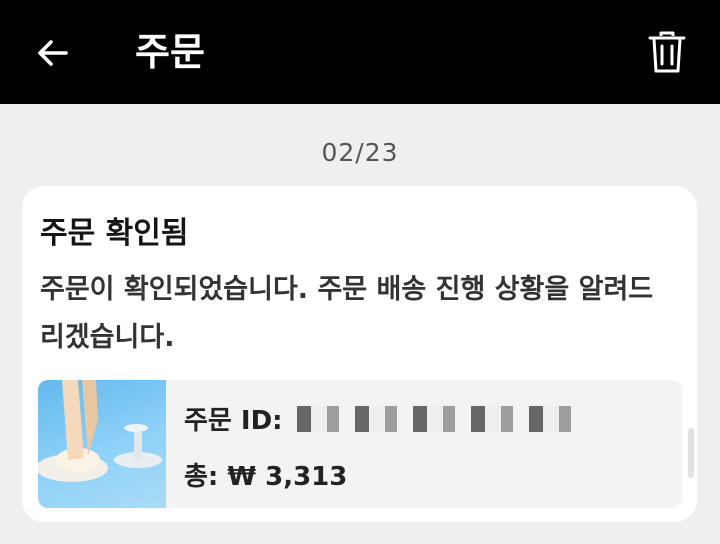 The height and width of the screenshot is (544, 720). I want to click on delete-button, so click(667, 52).